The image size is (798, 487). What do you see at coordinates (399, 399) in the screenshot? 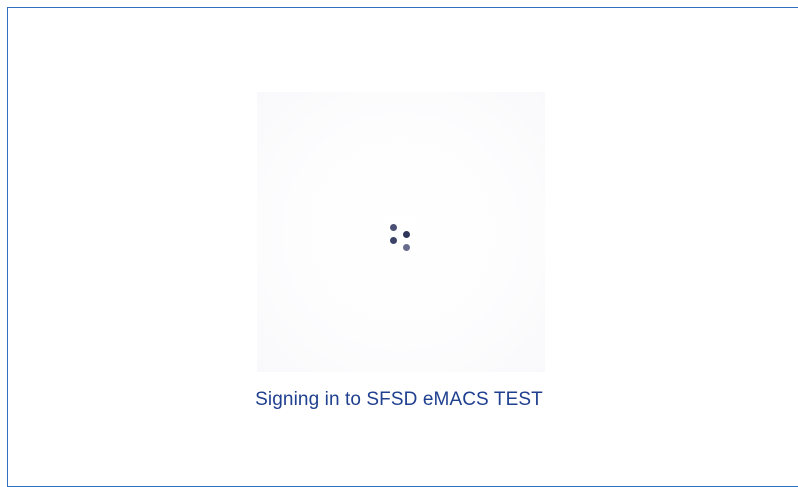
I see `signing-in-status-text: Signing in to SFSD eMACS TEST` at bounding box center [399, 399].